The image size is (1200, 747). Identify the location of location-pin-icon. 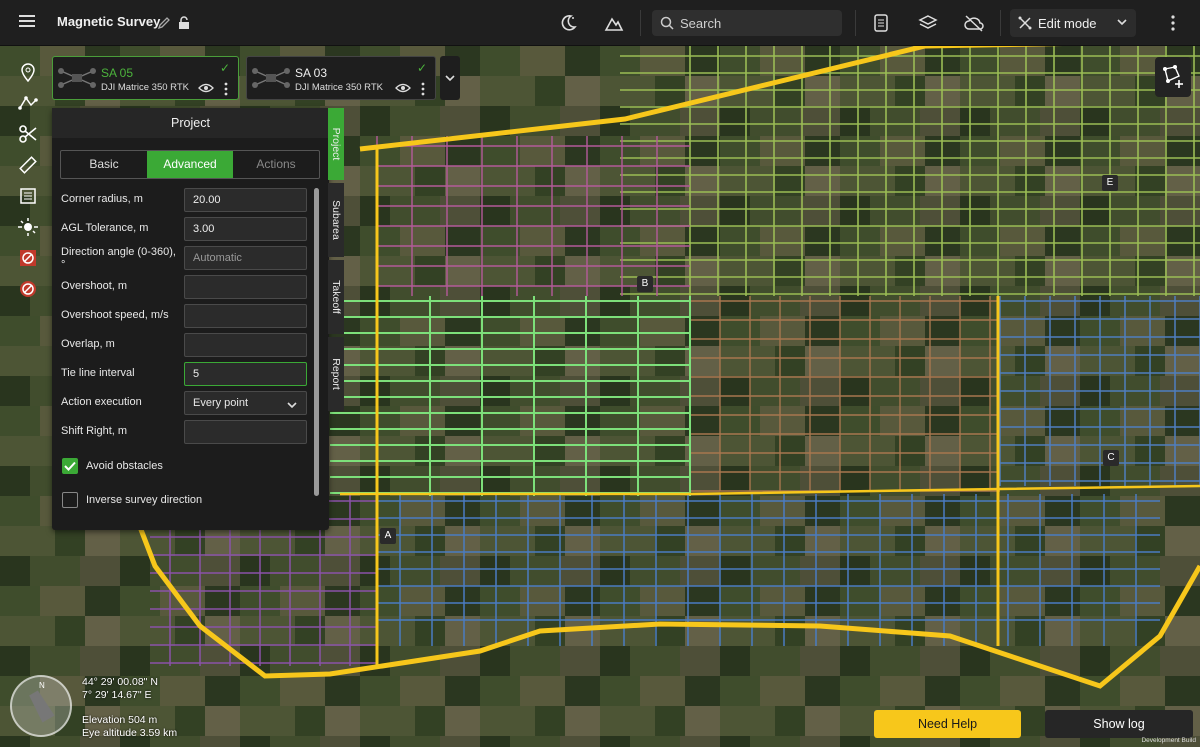
(28, 71).